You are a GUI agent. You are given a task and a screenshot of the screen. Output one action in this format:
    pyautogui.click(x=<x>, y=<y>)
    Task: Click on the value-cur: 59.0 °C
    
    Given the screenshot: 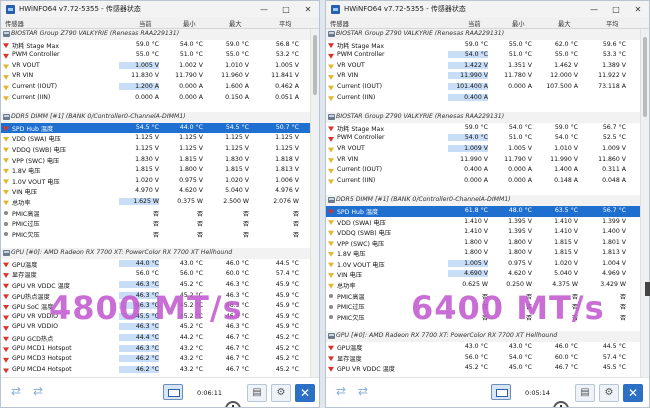 What is the action you would take?
    pyautogui.click(x=147, y=44)
    